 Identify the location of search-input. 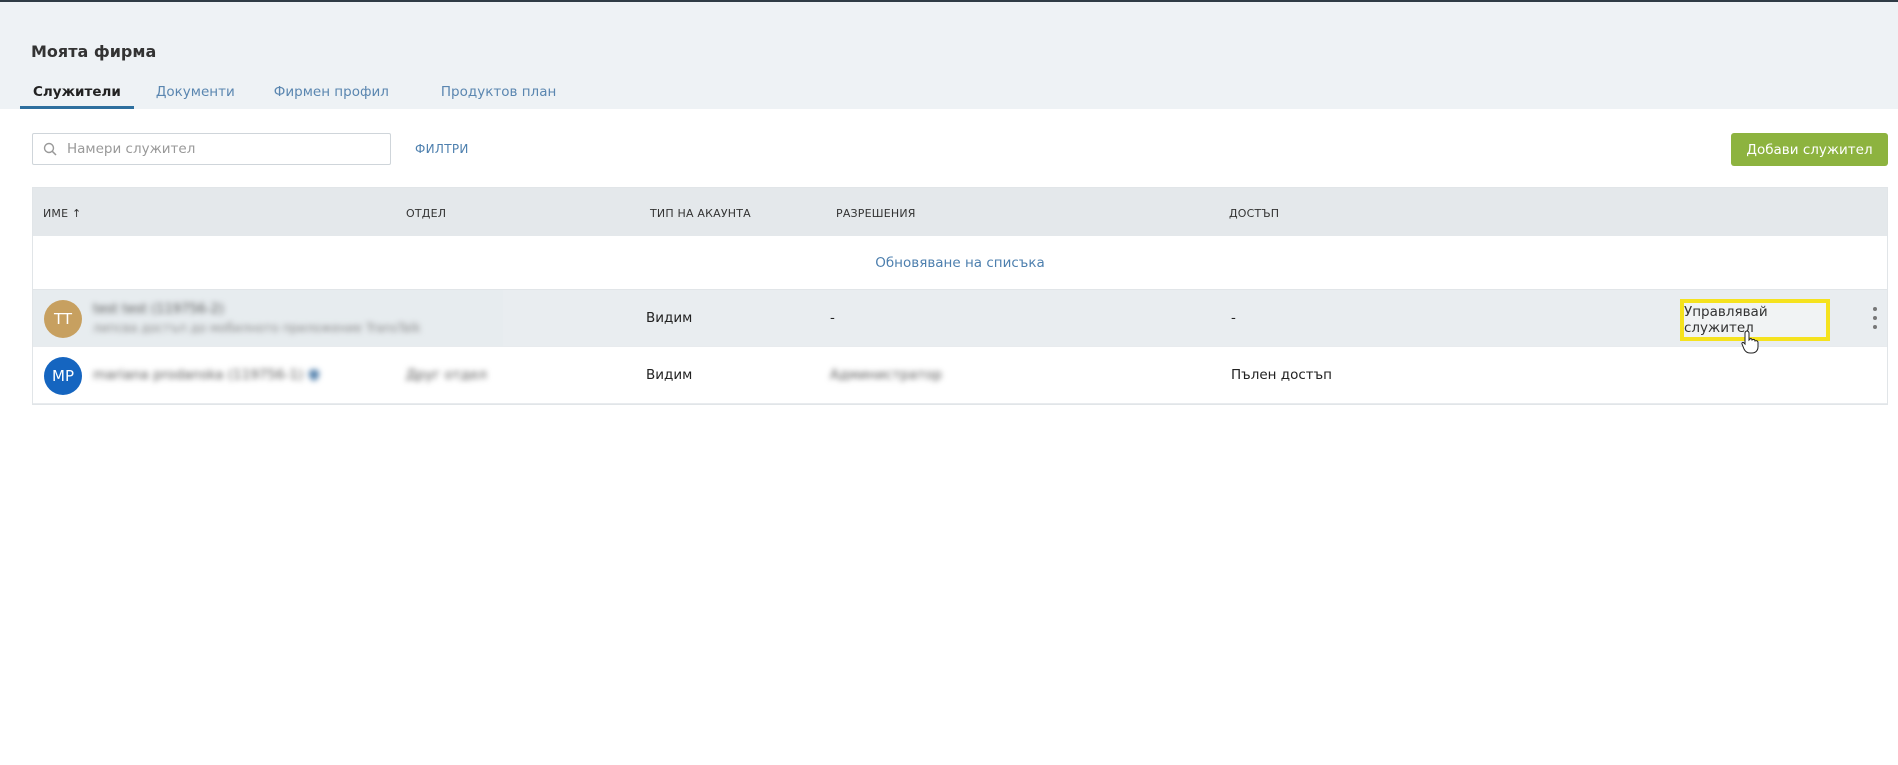
(217, 149).